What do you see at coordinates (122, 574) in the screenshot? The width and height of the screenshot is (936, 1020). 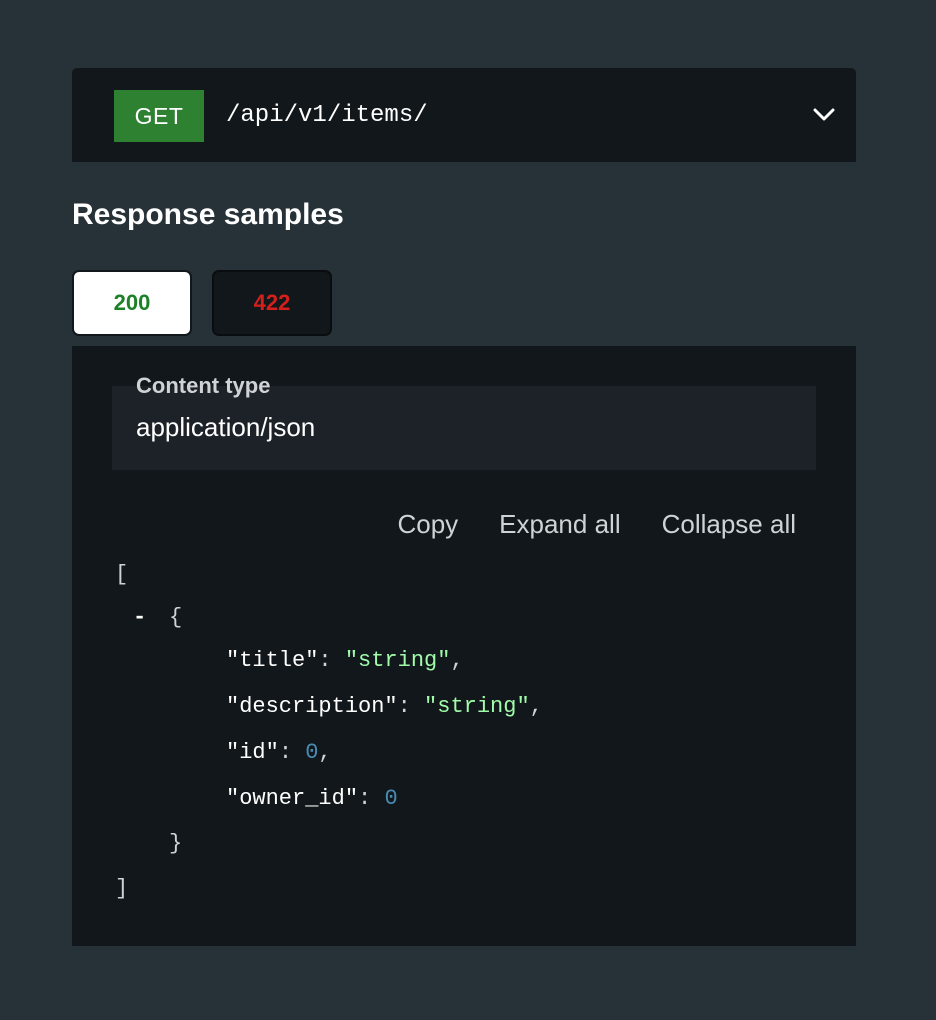 I see `json-open-bracket: [` at bounding box center [122, 574].